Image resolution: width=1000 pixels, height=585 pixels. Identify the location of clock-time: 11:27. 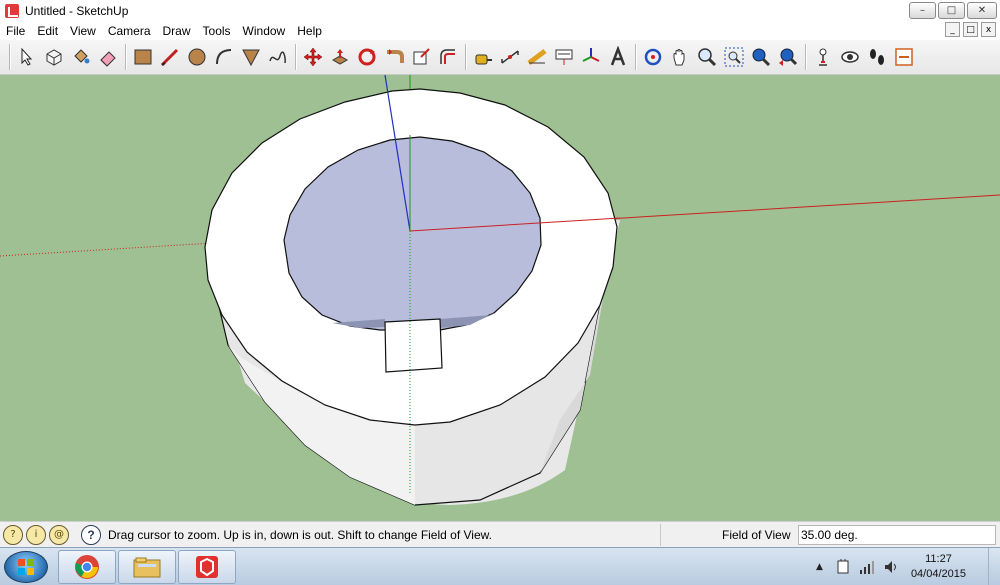
(938, 559).